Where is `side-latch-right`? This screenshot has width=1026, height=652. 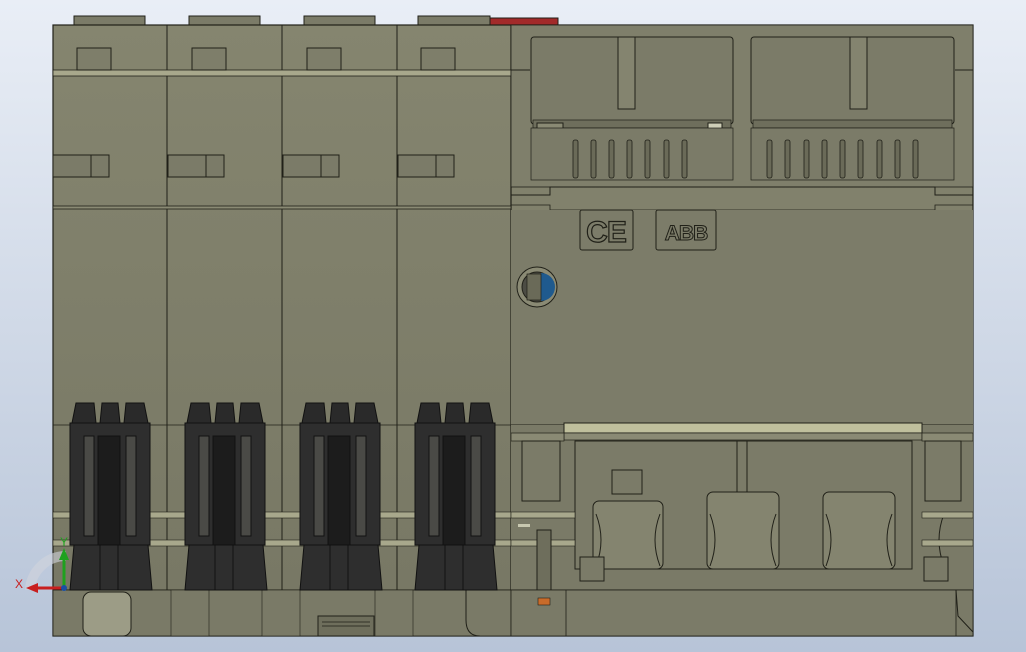
side-latch-right is located at coordinates (943, 471).